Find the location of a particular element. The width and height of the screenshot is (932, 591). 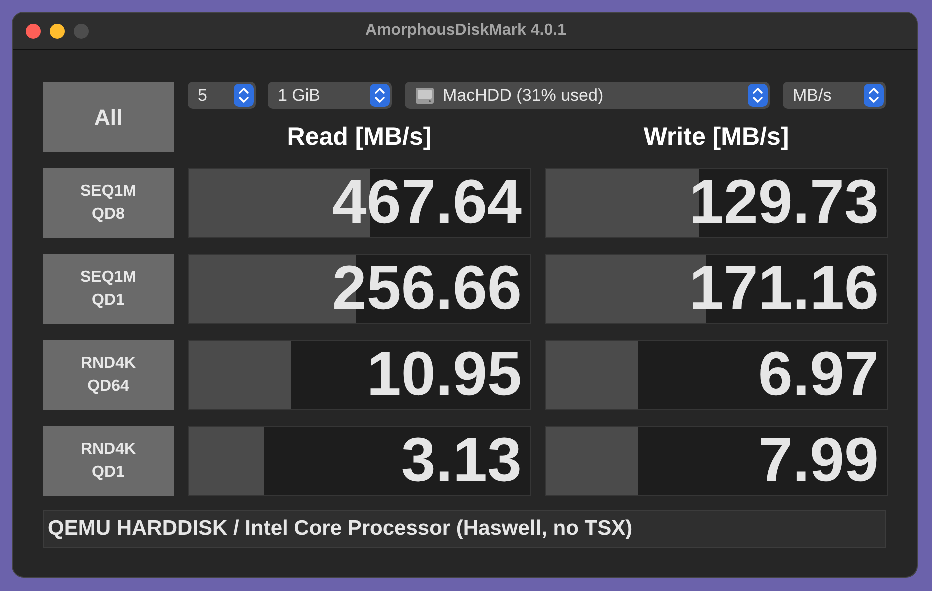

test-button: RND4K QD64 is located at coordinates (108, 375).